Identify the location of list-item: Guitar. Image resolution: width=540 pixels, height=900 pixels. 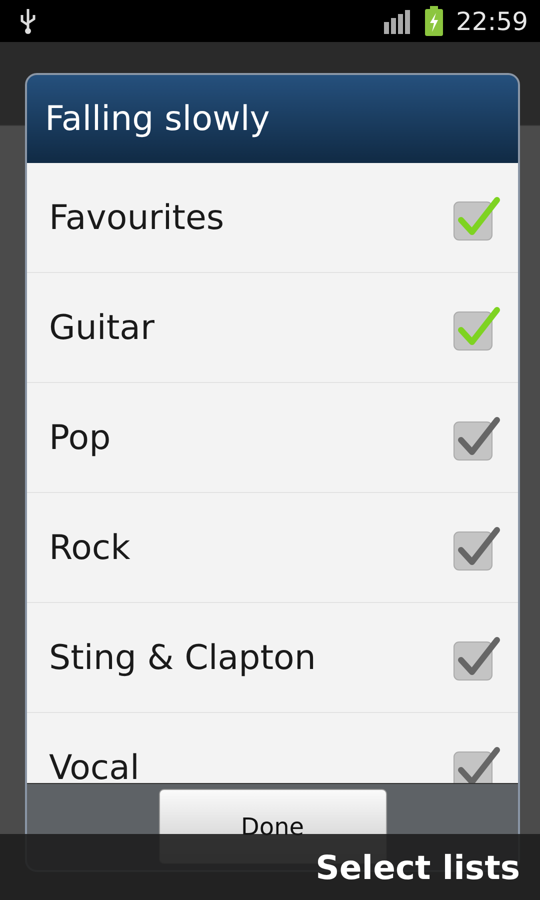
(272, 328).